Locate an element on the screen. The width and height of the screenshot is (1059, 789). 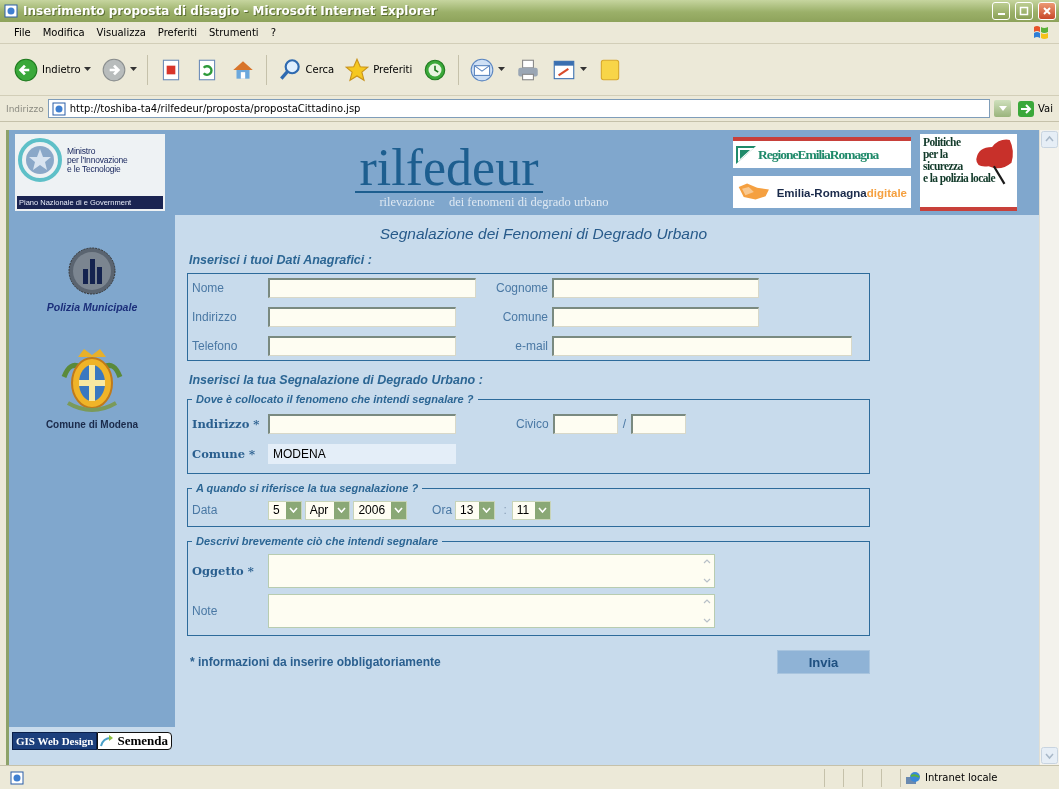
scrollbar is located at coordinates (1049, 447).